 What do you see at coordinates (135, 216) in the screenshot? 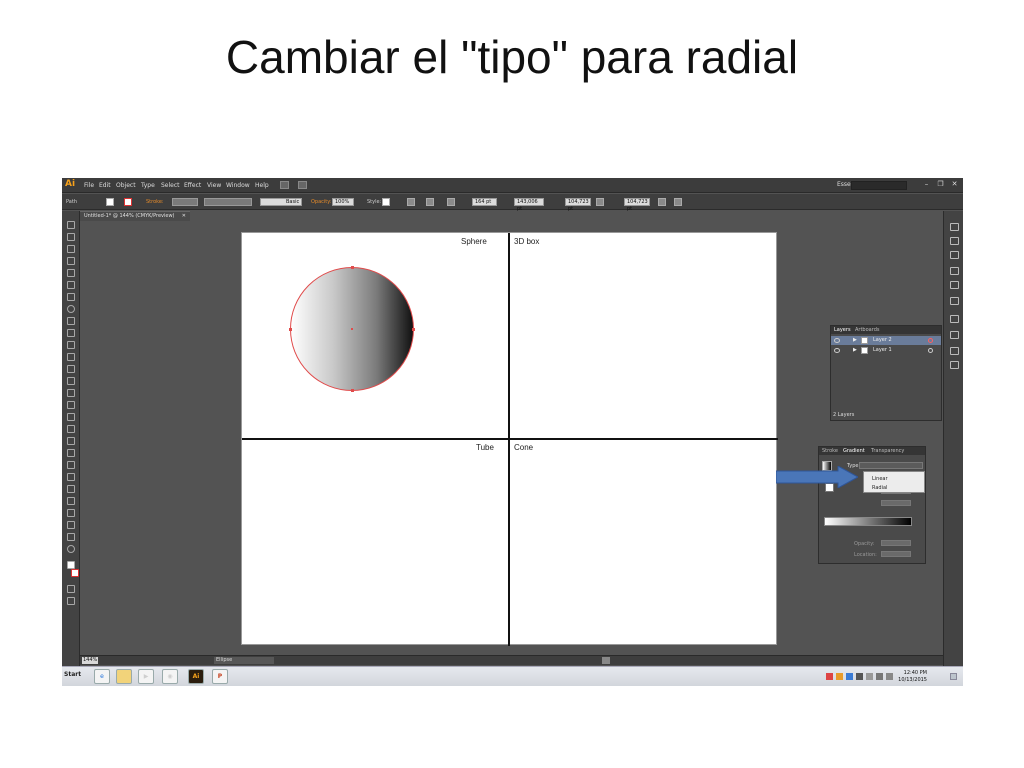
I see `document-tab: Untitled-1* @ 144% (CMYK/Preview) ✕` at bounding box center [135, 216].